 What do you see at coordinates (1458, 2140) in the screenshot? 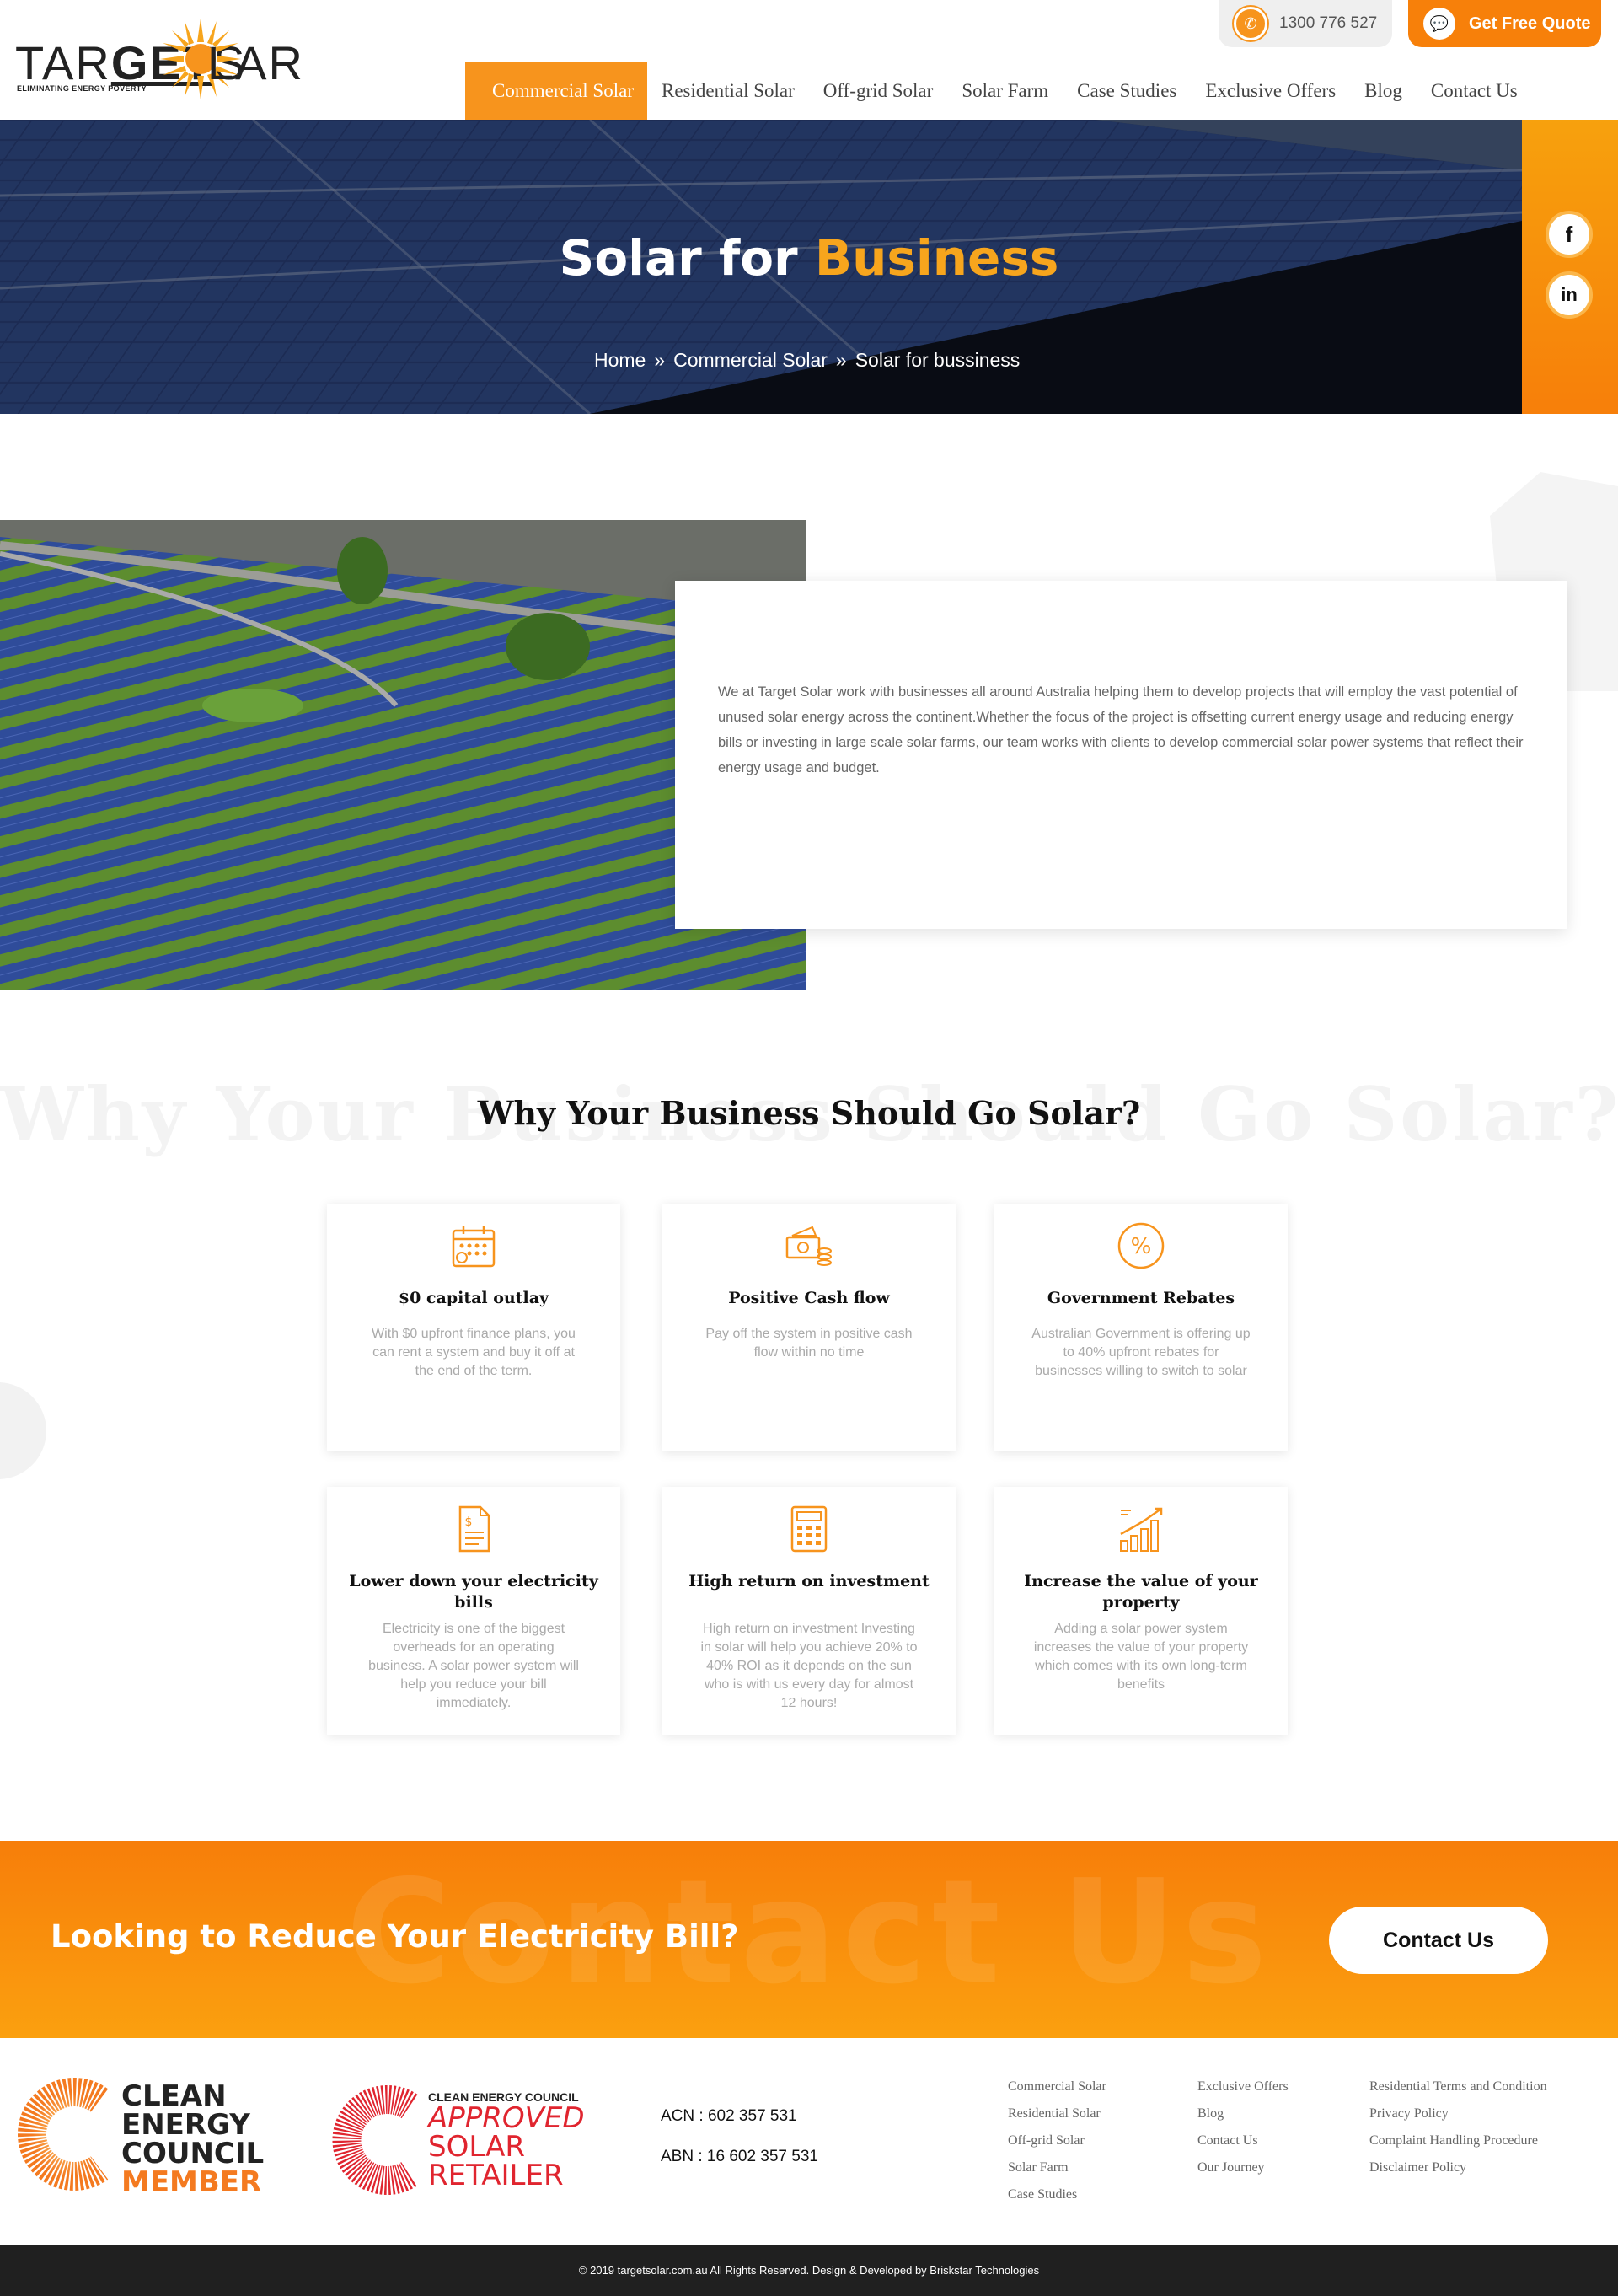
I see `footer-link: Complaint Handling Procedure` at bounding box center [1458, 2140].